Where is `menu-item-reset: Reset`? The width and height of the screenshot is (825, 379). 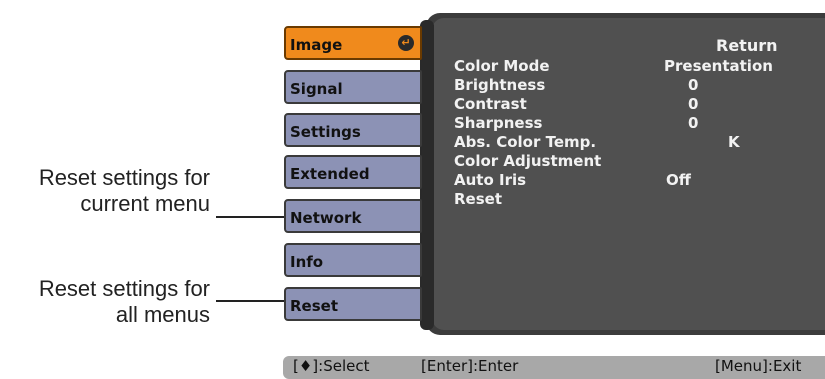
menu-item-reset: Reset is located at coordinates (630, 199).